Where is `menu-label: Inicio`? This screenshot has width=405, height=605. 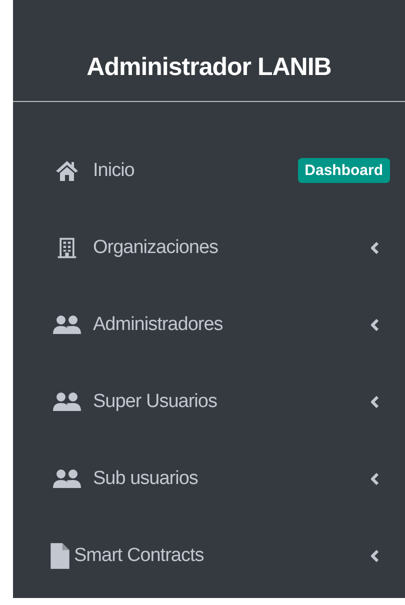
menu-label: Inicio is located at coordinates (114, 171).